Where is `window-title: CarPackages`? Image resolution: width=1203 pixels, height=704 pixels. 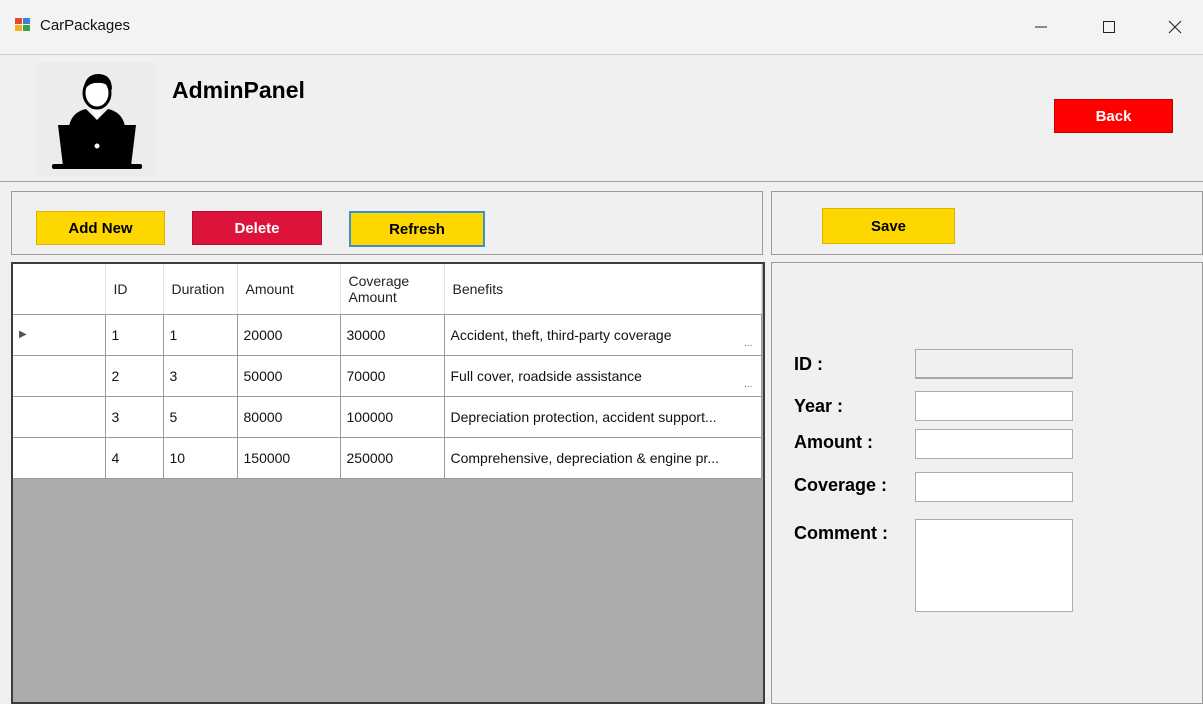 window-title: CarPackages is located at coordinates (85, 25).